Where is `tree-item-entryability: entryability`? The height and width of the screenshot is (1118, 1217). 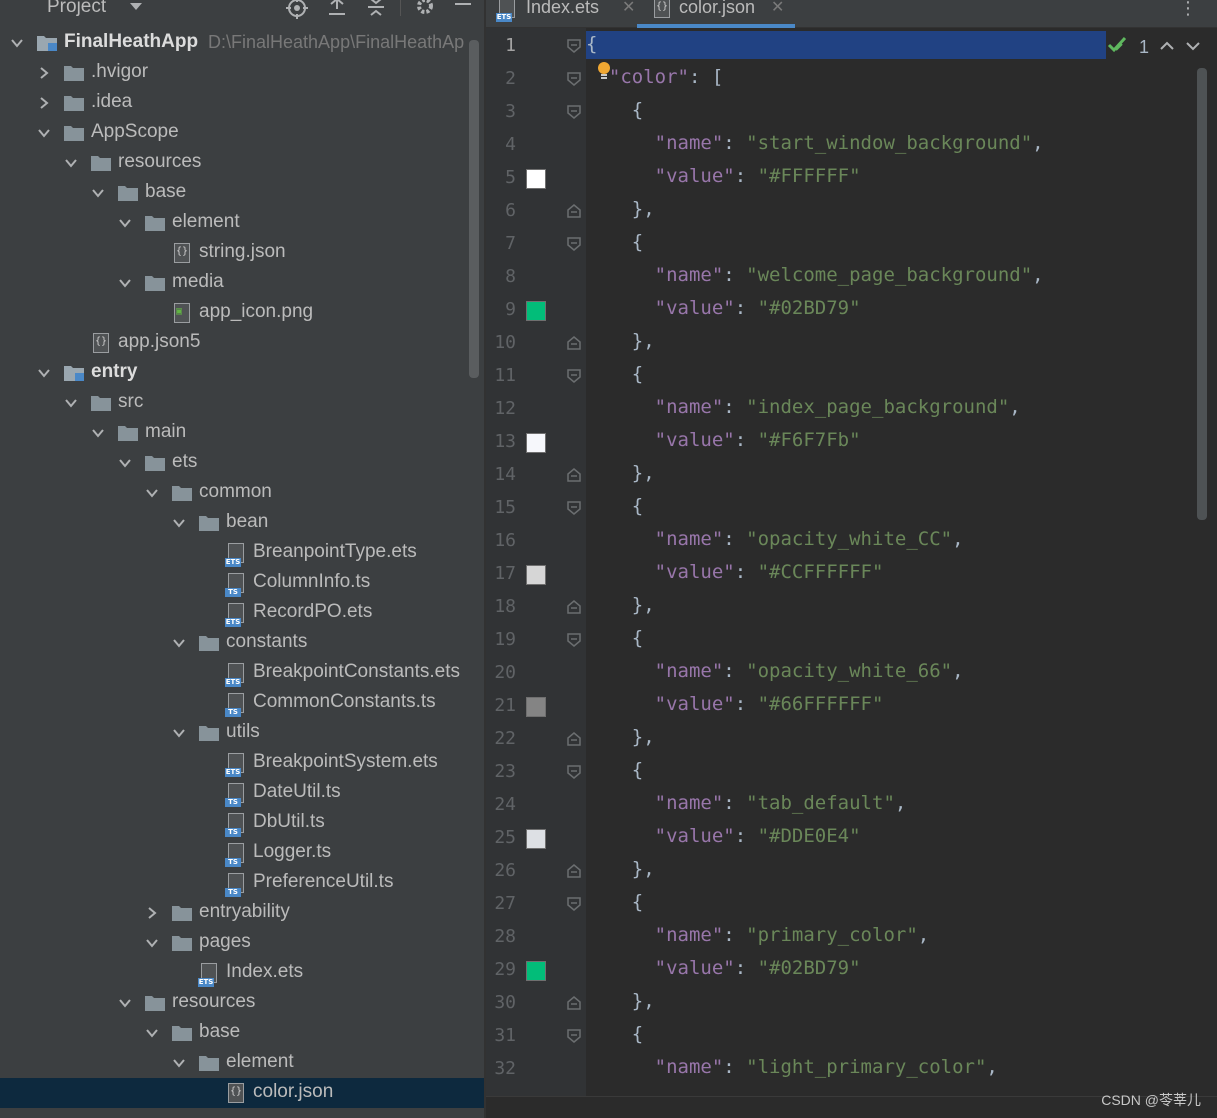
tree-item-entryability: entryability is located at coordinates (242, 913).